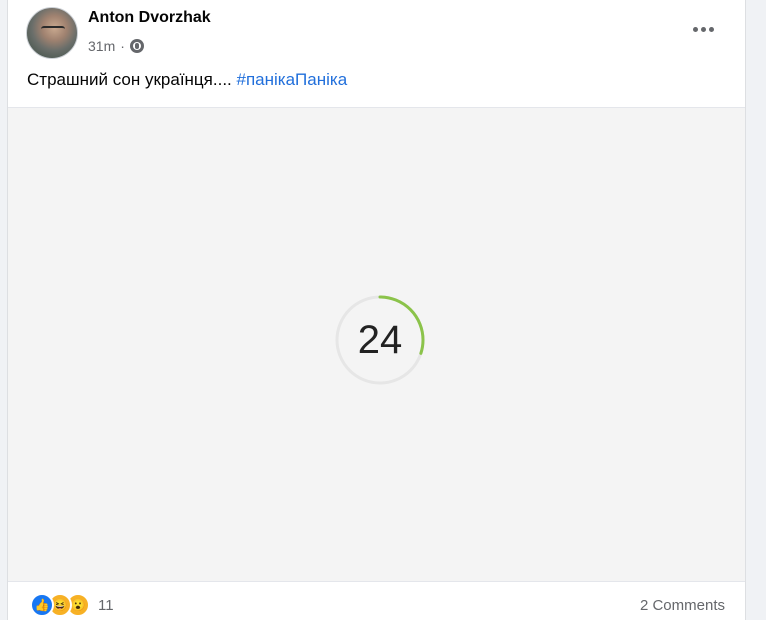  I want to click on countdown-number: 24, so click(380, 339).